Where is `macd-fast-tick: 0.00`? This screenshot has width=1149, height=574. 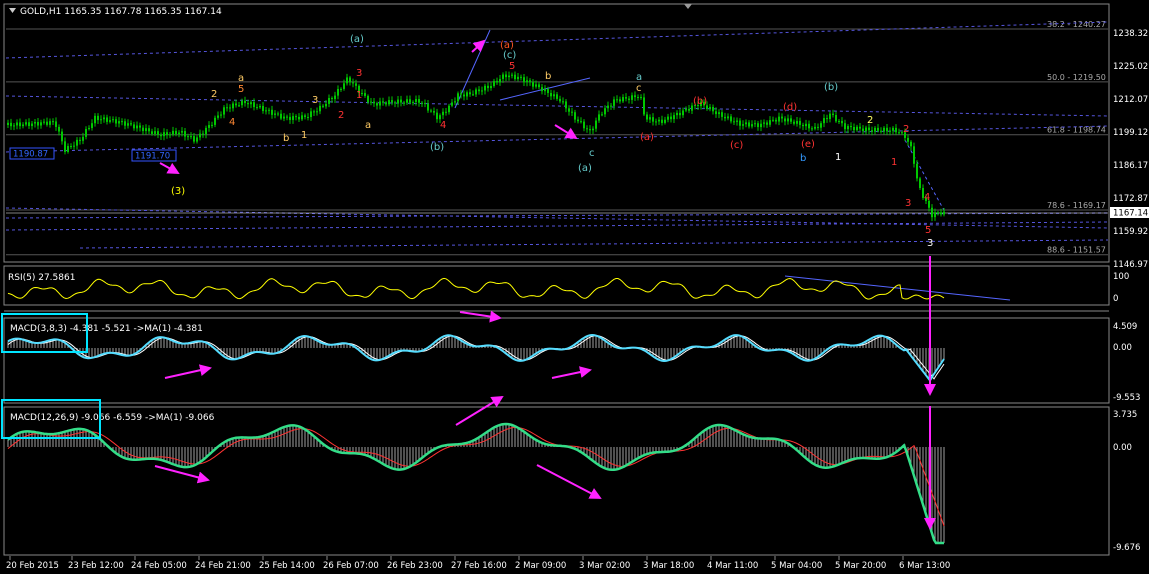 macd-fast-tick: 0.00 is located at coordinates (1122, 348).